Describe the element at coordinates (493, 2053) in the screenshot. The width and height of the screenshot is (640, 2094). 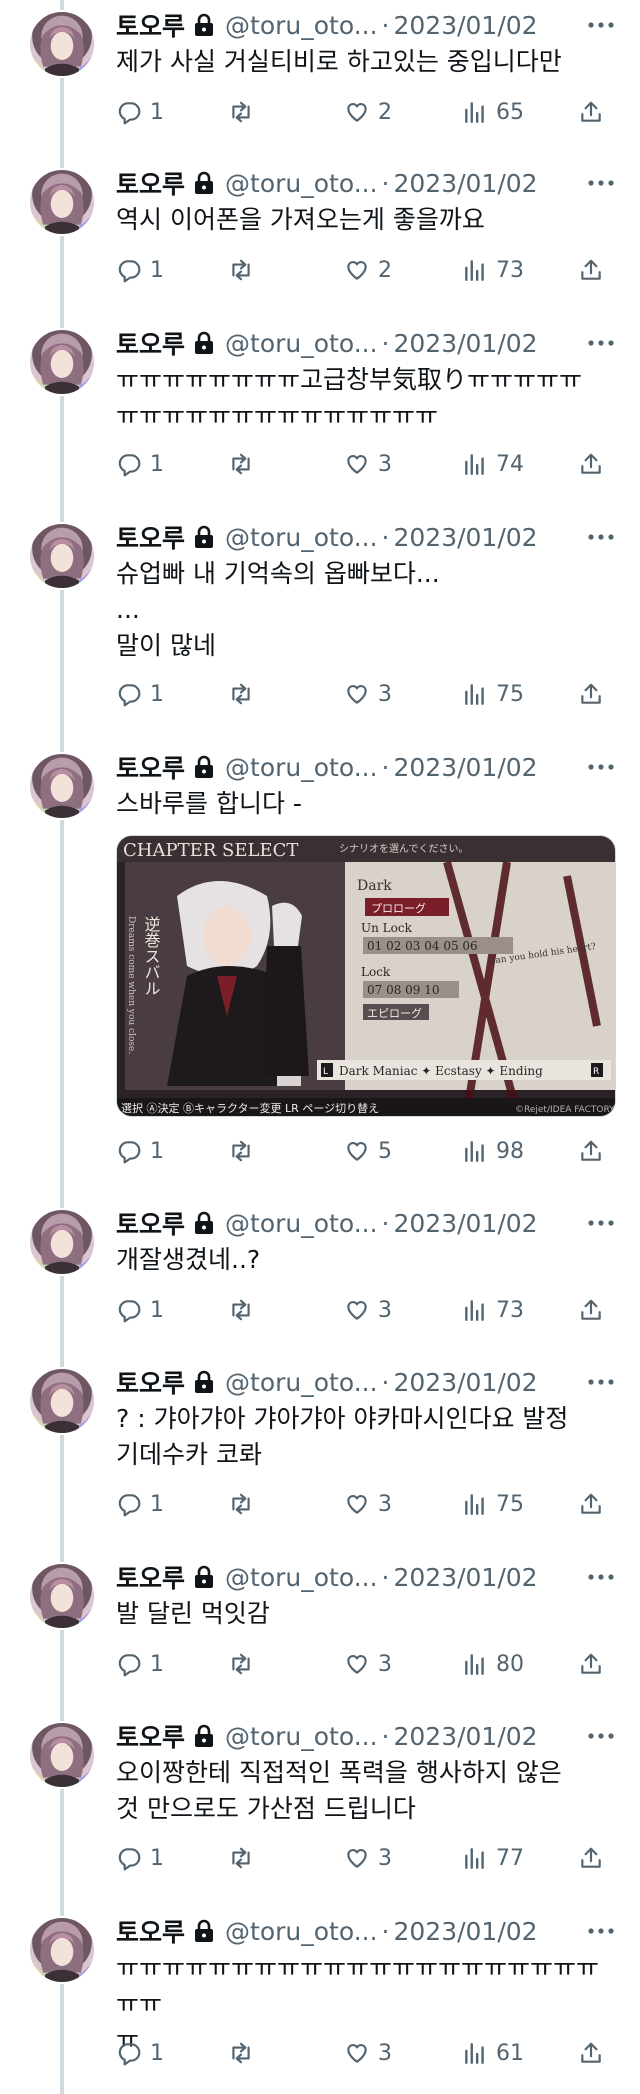
I see `views-button: 61` at that location.